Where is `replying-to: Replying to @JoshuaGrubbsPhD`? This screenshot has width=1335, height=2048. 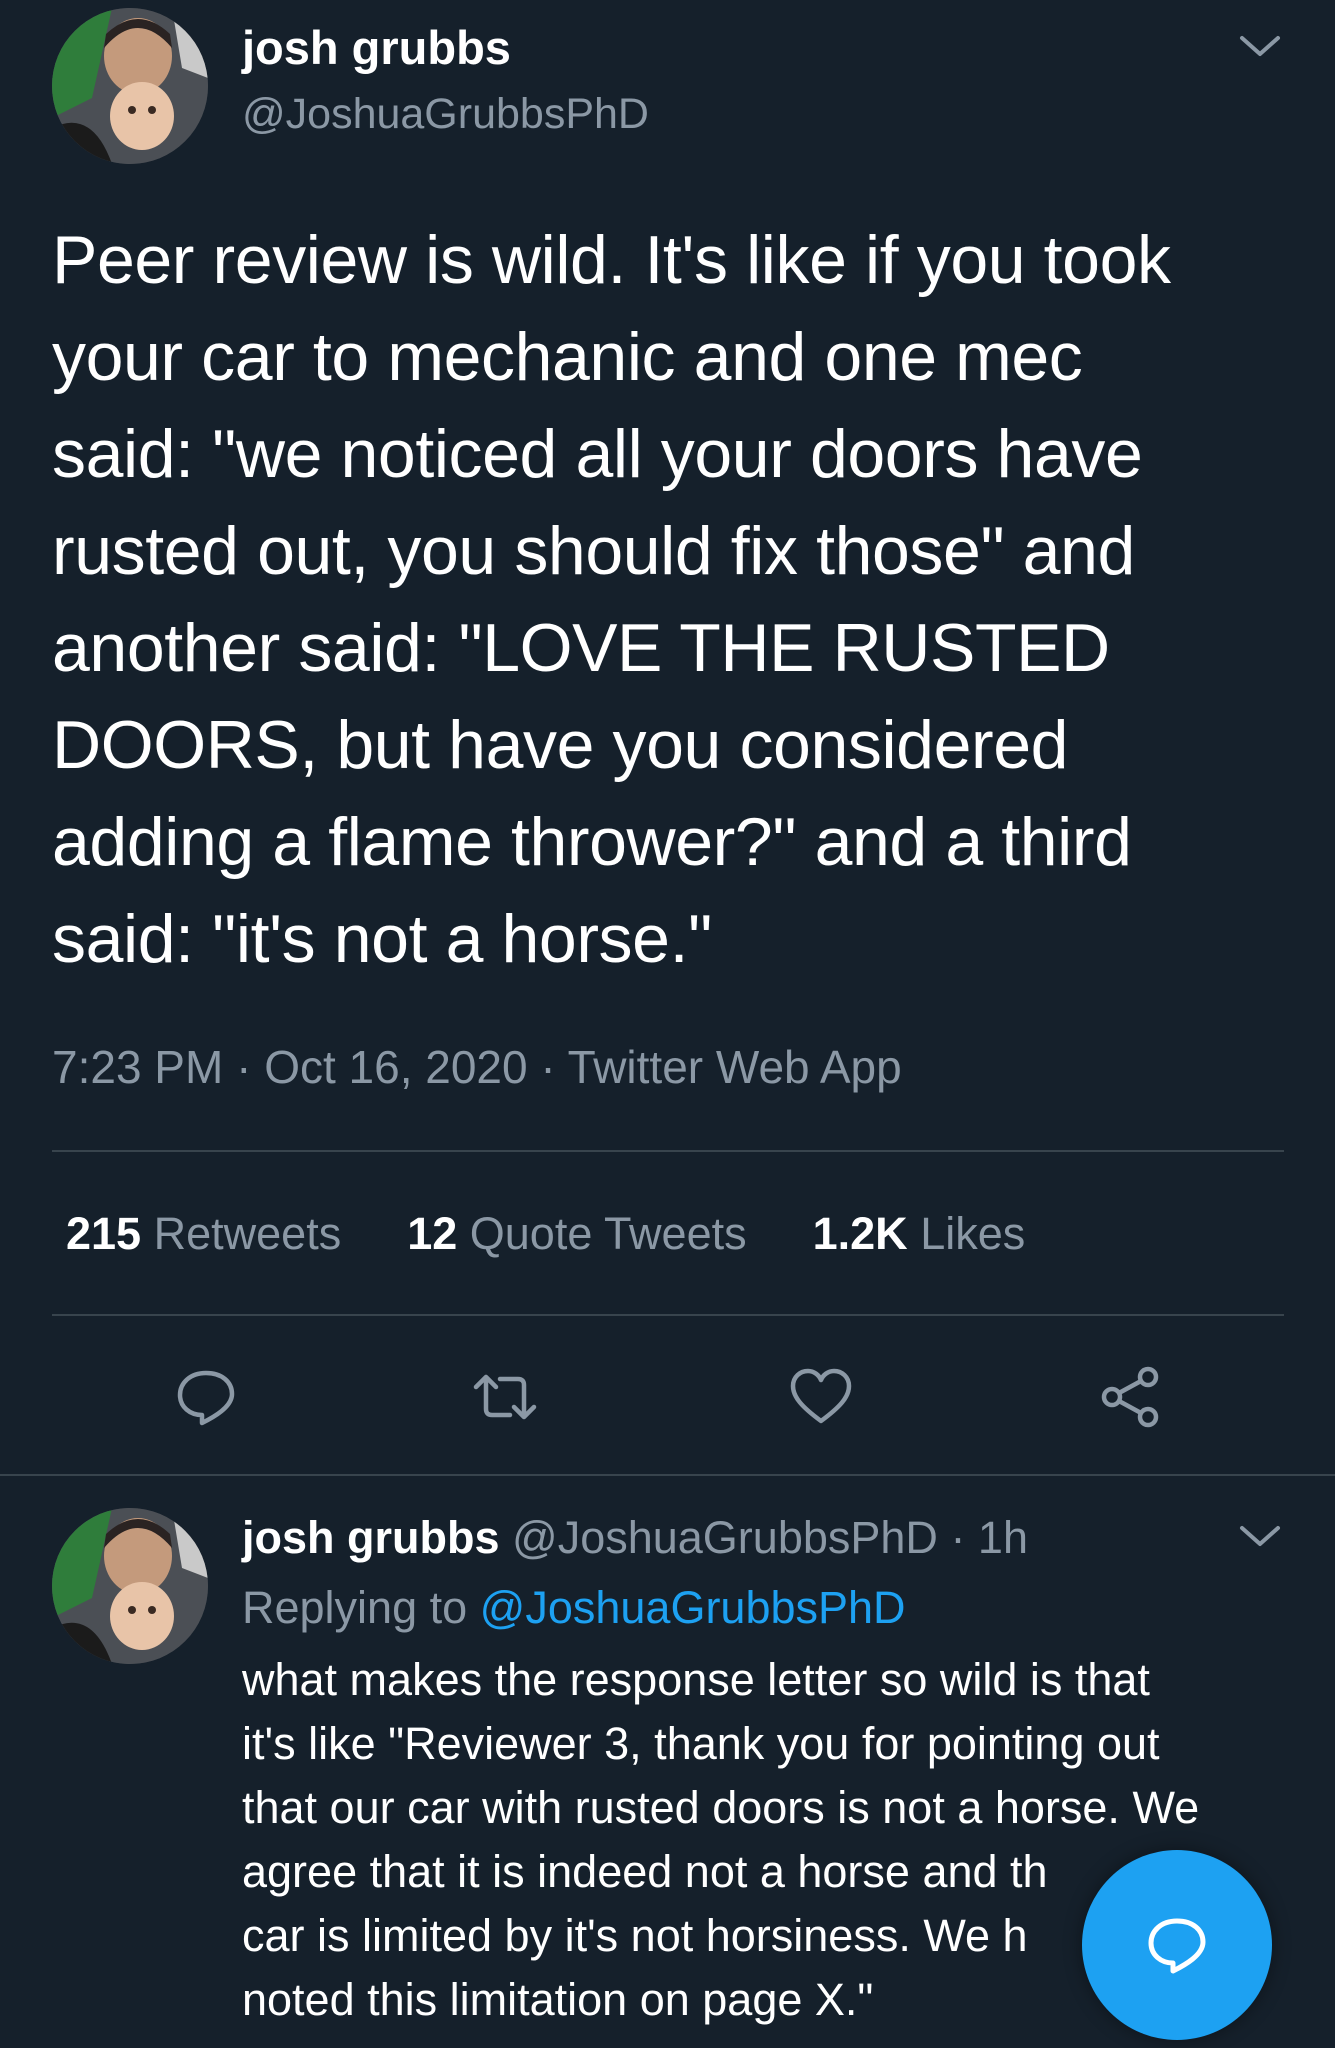 replying-to: Replying to @JoshuaGrubbsPhD is located at coordinates (574, 1608).